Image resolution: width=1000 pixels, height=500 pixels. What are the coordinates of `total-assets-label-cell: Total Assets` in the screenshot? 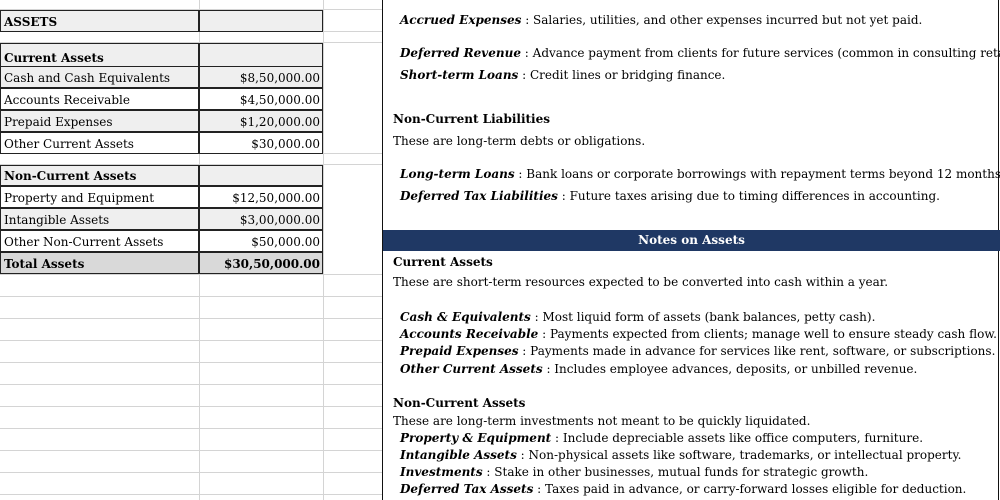 It's located at (99, 263).